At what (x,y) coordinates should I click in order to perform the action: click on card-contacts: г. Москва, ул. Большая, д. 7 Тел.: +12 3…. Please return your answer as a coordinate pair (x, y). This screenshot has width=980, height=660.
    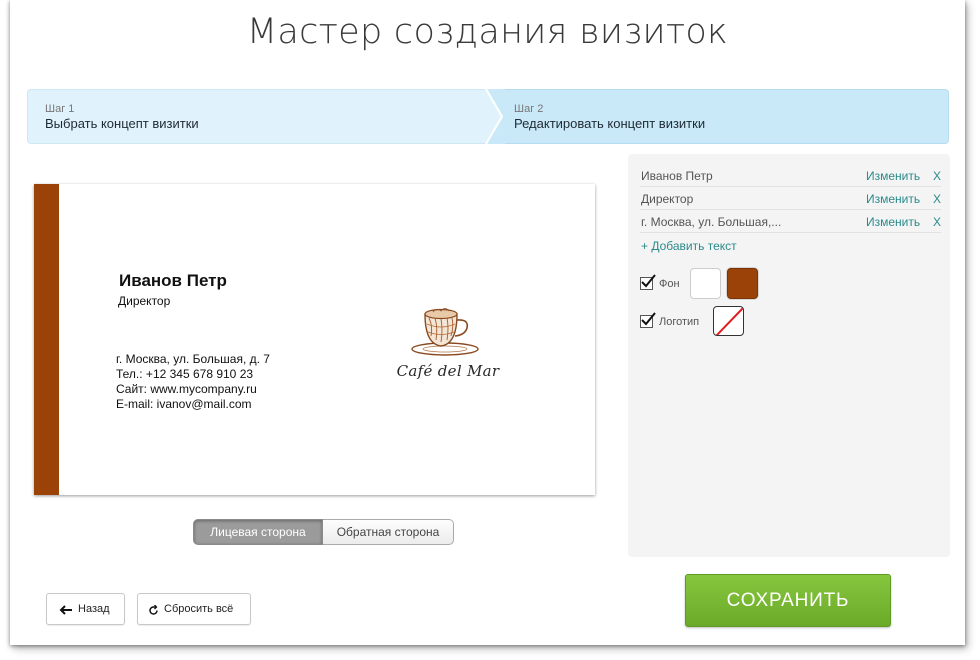
    Looking at the image, I should click on (193, 382).